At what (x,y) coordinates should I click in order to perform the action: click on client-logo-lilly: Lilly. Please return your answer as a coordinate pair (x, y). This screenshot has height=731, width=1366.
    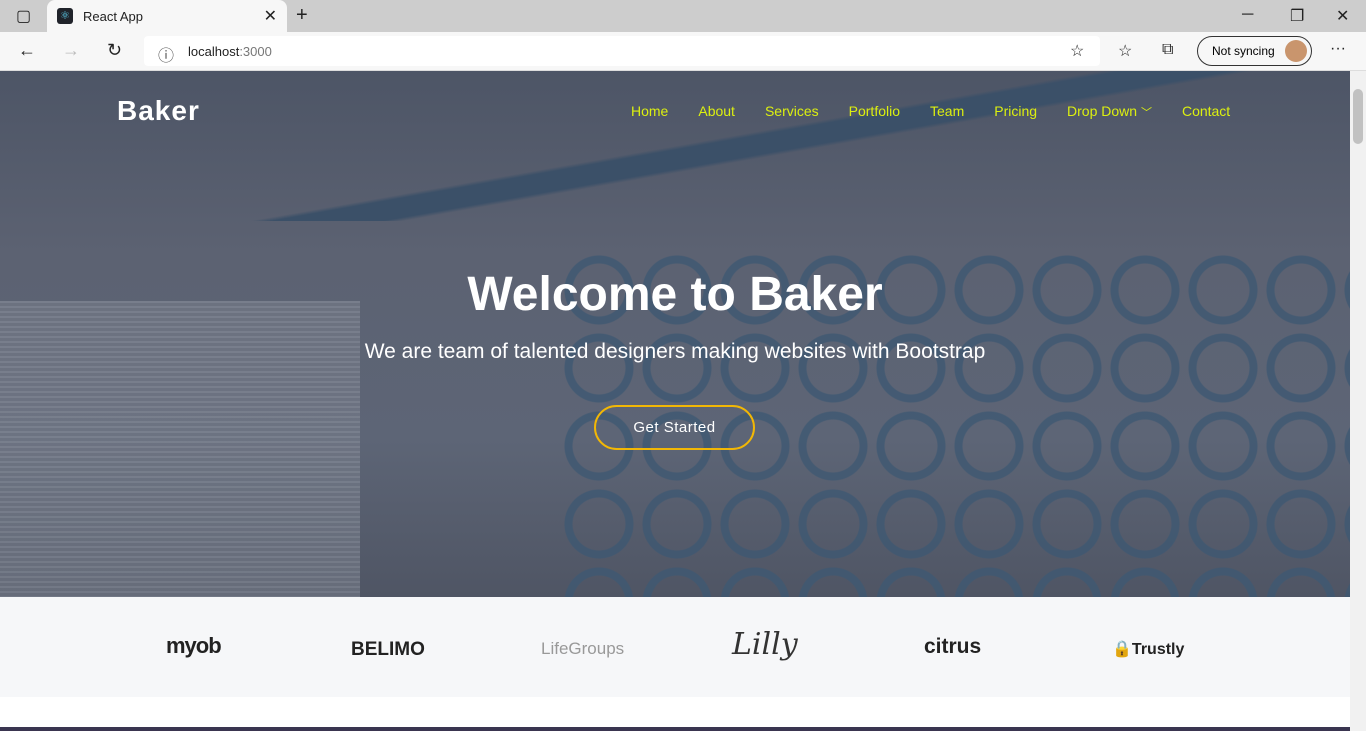
    Looking at the image, I should click on (765, 644).